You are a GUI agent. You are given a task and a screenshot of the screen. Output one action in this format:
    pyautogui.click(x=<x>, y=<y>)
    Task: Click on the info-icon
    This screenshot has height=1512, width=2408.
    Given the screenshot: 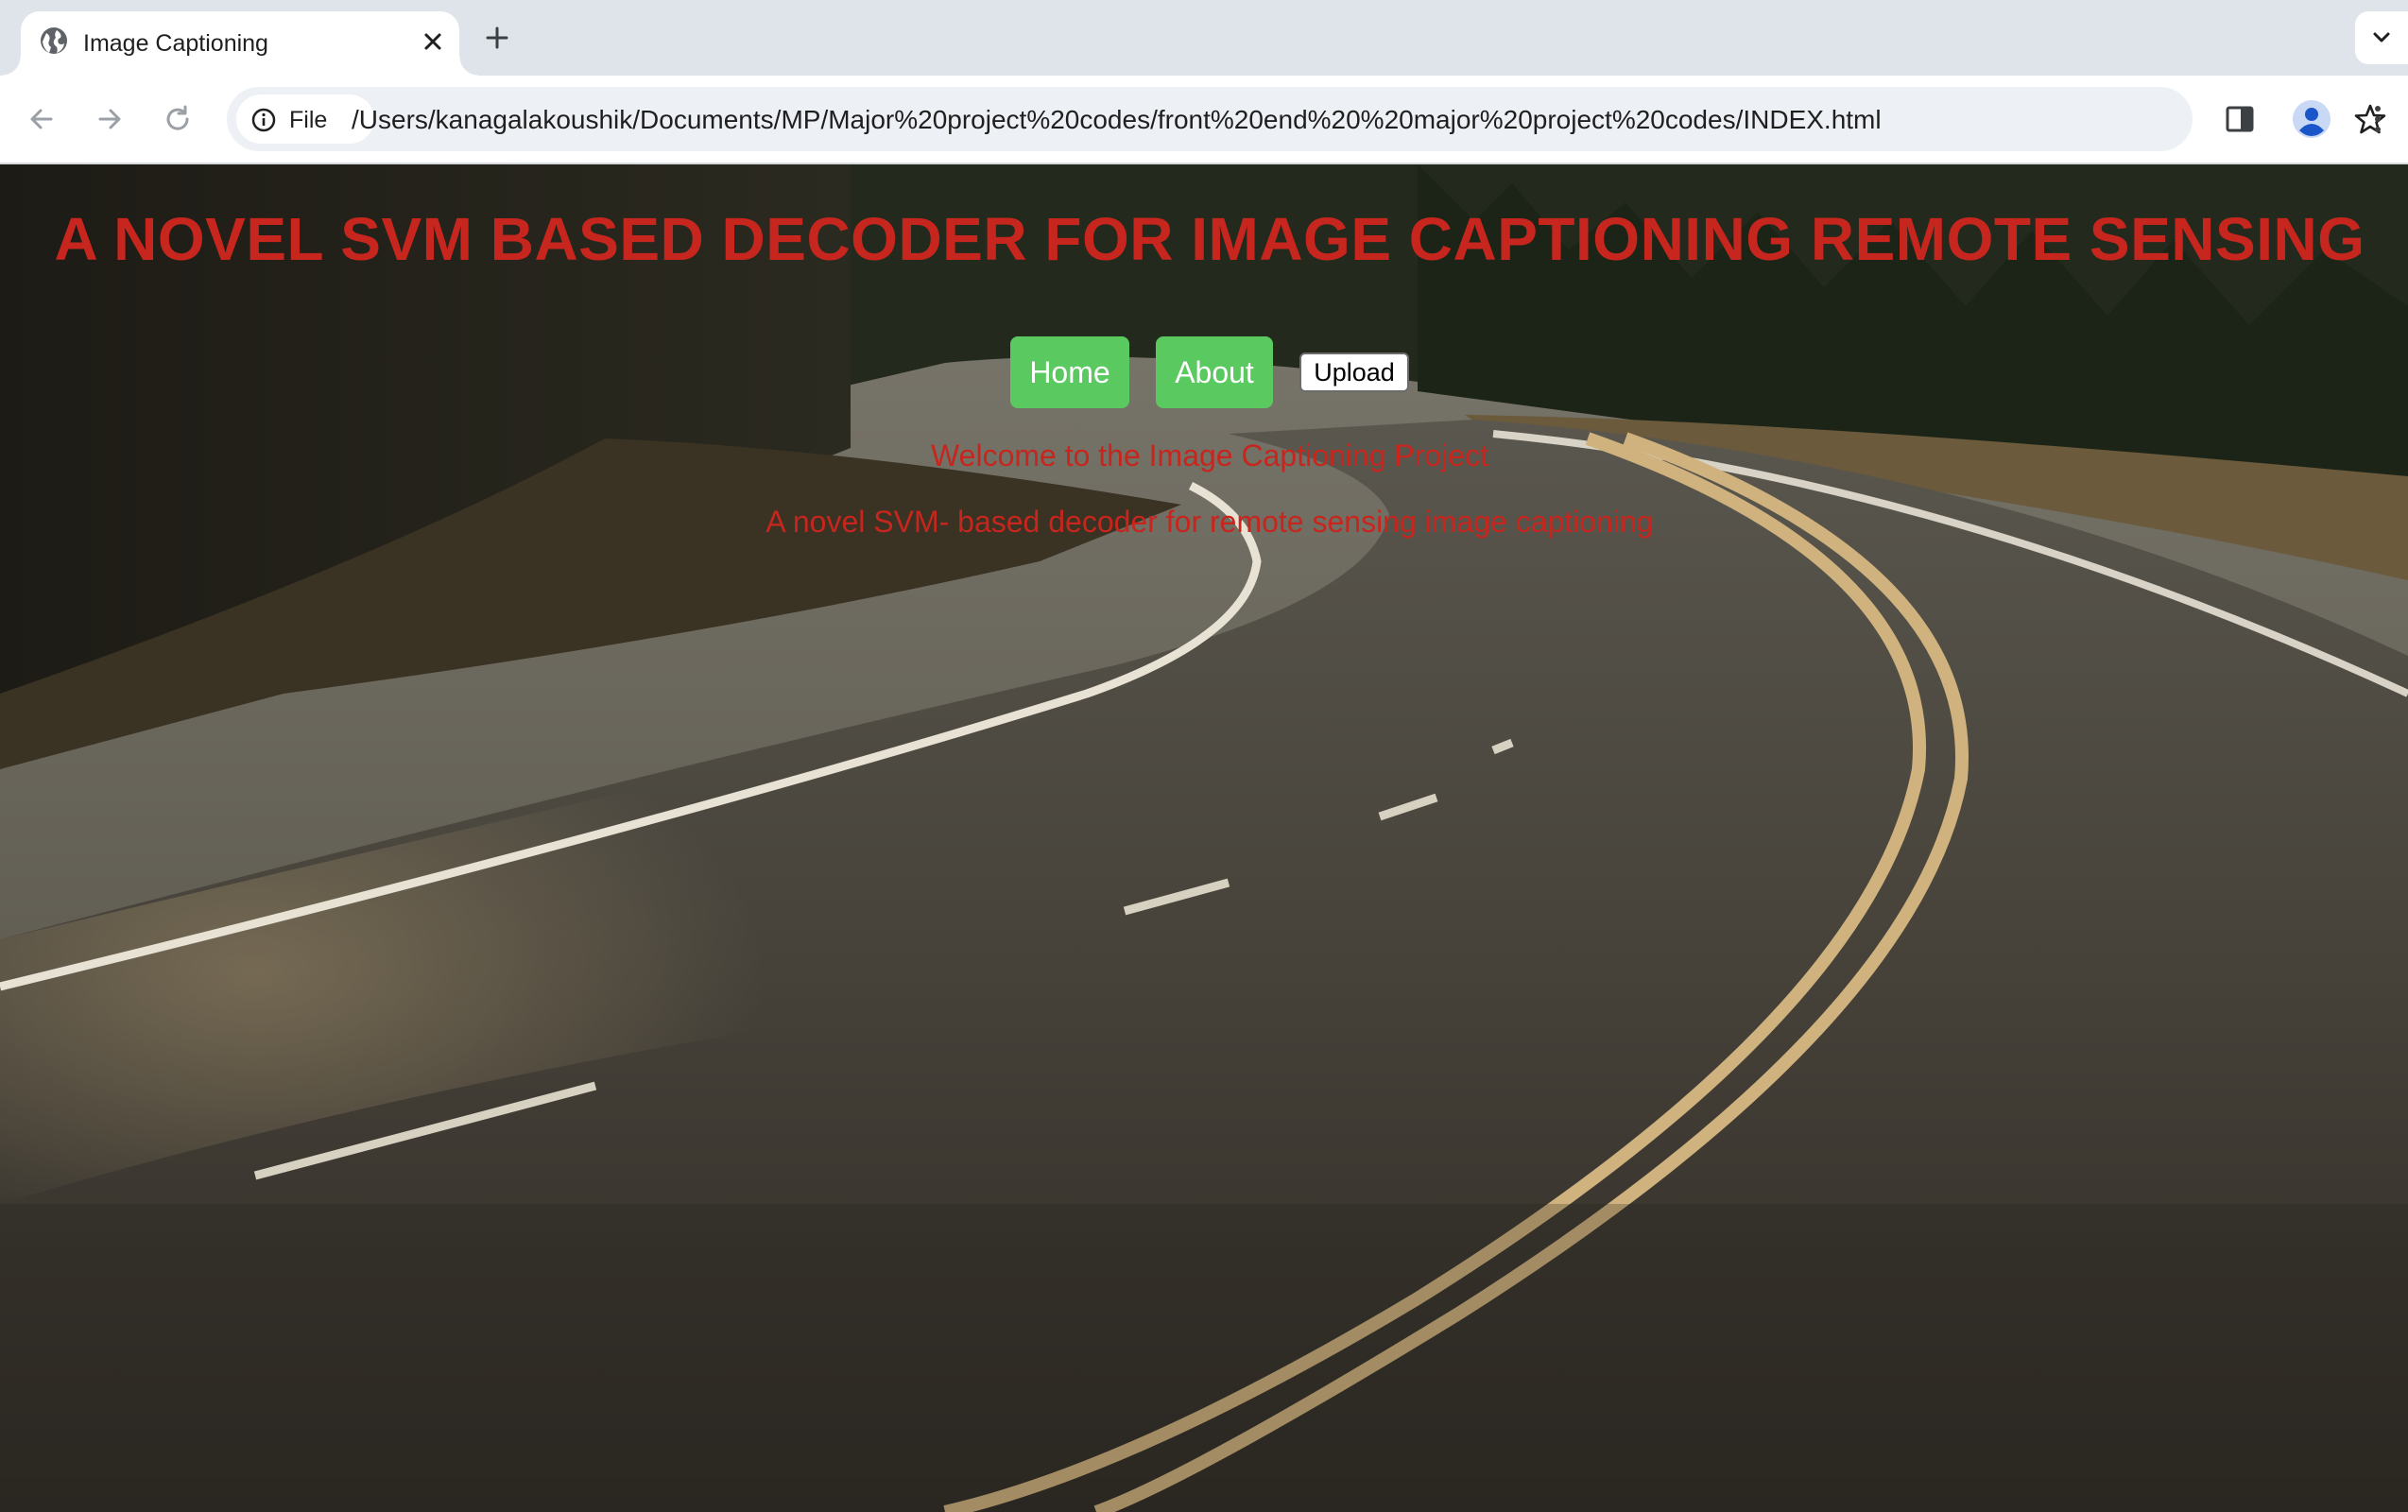 What is the action you would take?
    pyautogui.click(x=264, y=120)
    